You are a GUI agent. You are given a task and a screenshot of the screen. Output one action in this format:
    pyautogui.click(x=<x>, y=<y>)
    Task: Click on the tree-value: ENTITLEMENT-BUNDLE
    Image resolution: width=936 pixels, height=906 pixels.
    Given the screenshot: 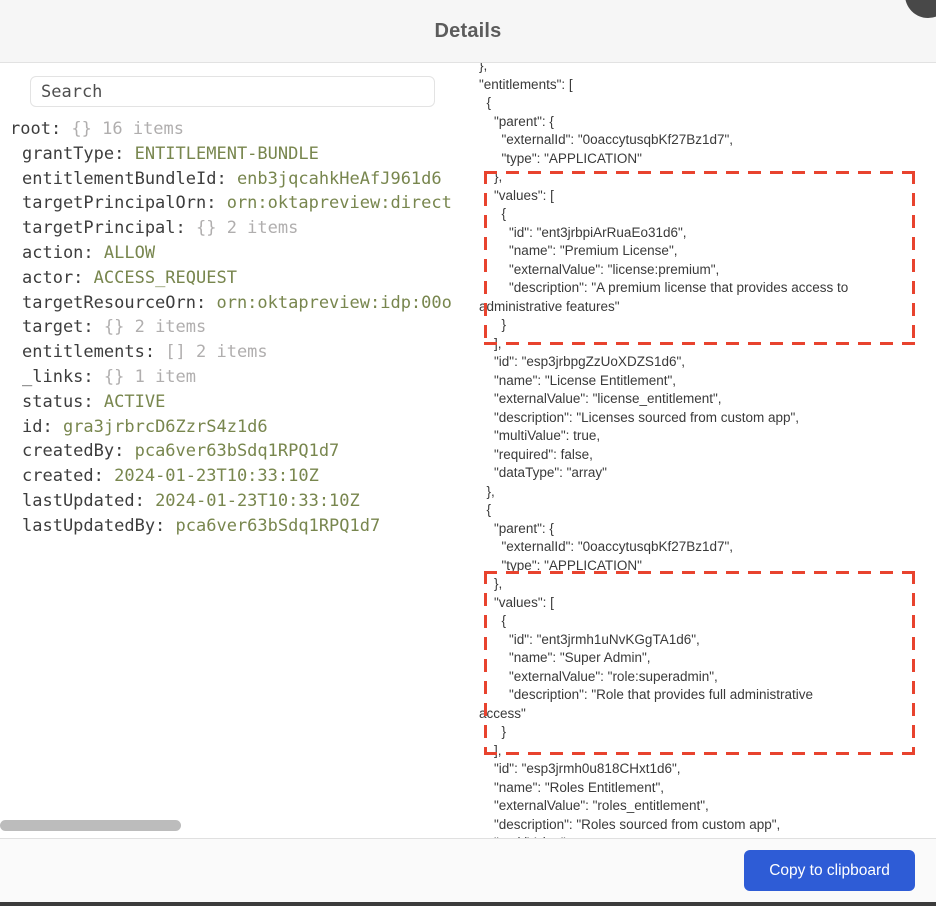 What is the action you would take?
    pyautogui.click(x=226, y=153)
    